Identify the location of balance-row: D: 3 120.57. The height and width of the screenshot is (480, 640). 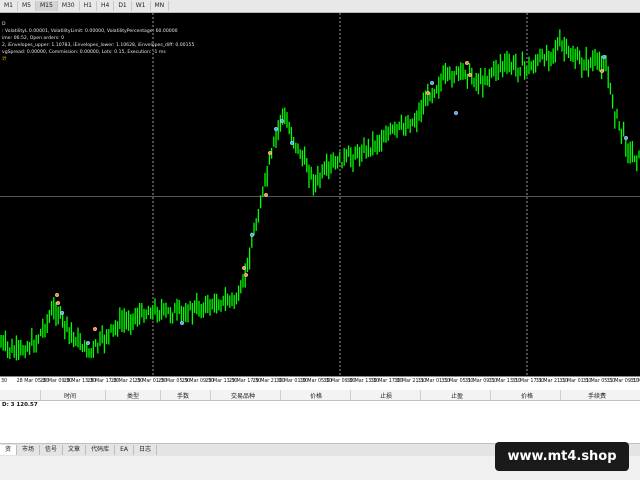
(320, 405).